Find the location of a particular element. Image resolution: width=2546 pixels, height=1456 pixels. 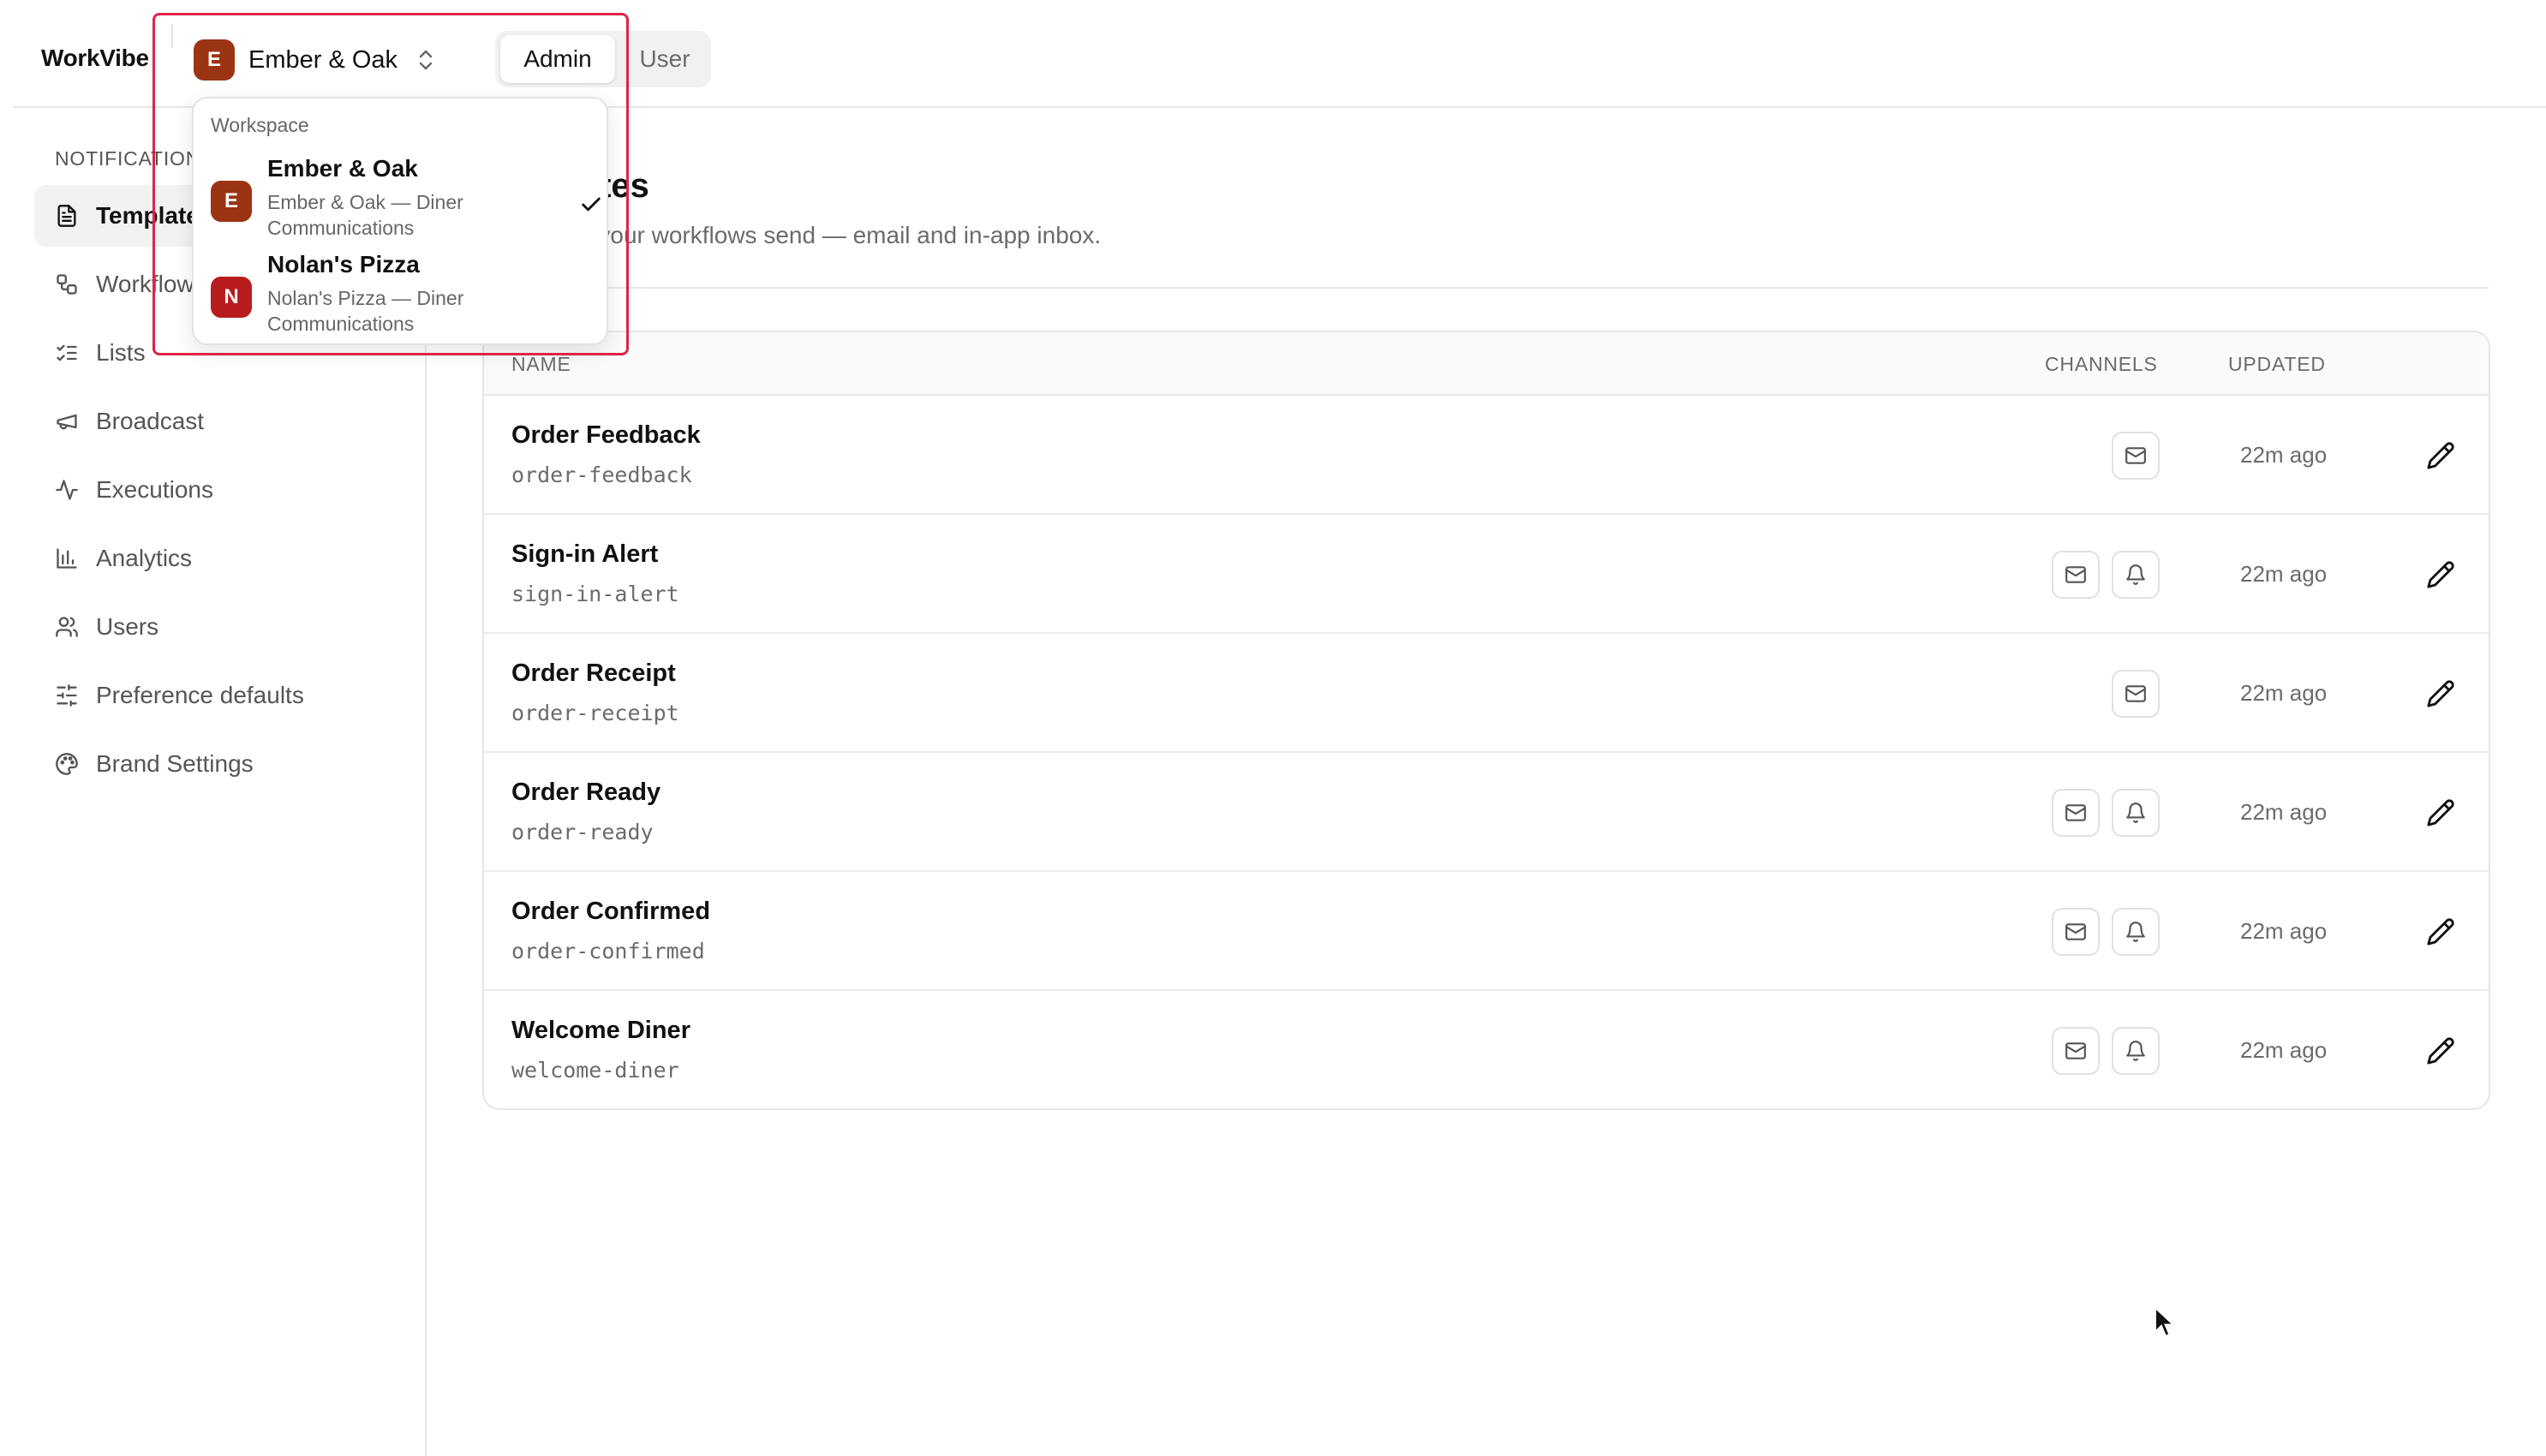

workflow-icon is located at coordinates (67, 284).